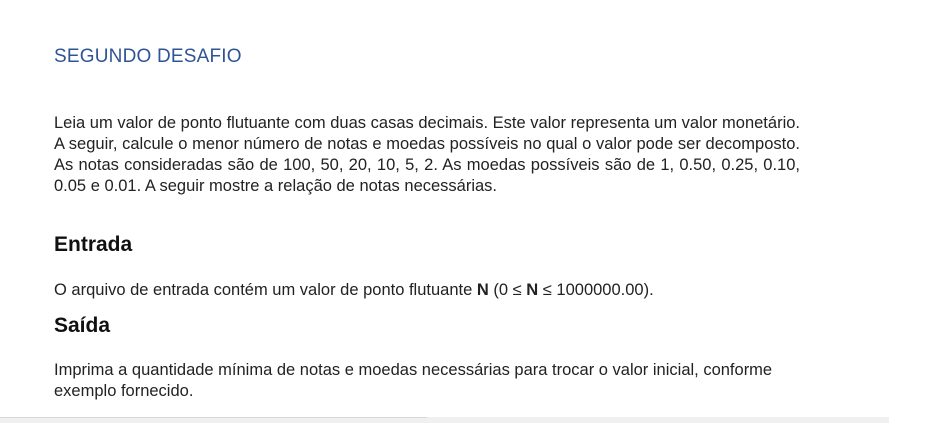 The image size is (935, 423). What do you see at coordinates (596, 290) in the screenshot?
I see `entrada-text-after: ≤ 1000000.00).` at bounding box center [596, 290].